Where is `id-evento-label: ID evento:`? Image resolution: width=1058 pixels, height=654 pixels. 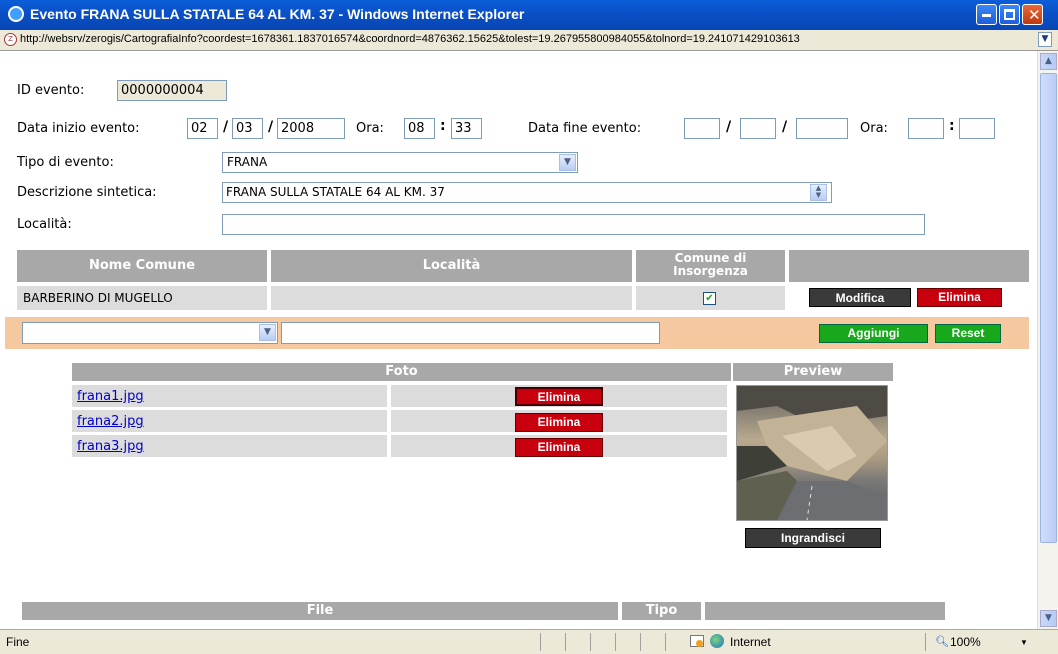
id-evento-label: ID evento: is located at coordinates (51, 90).